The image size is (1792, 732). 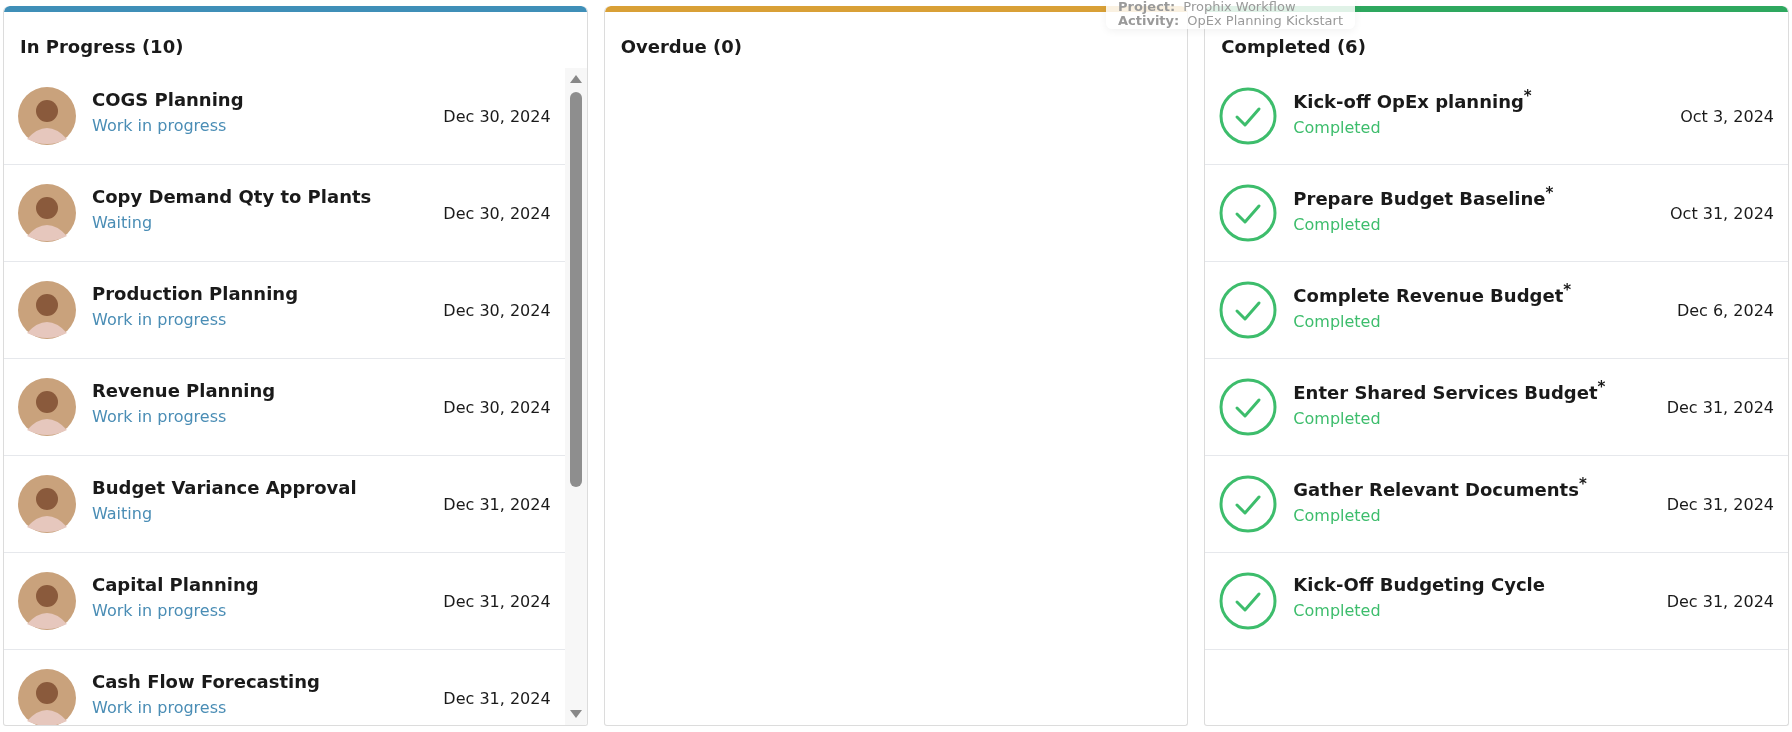 What do you see at coordinates (1265, 21) in the screenshot?
I see `tooltip-value: OpEx Planning Kickstart` at bounding box center [1265, 21].